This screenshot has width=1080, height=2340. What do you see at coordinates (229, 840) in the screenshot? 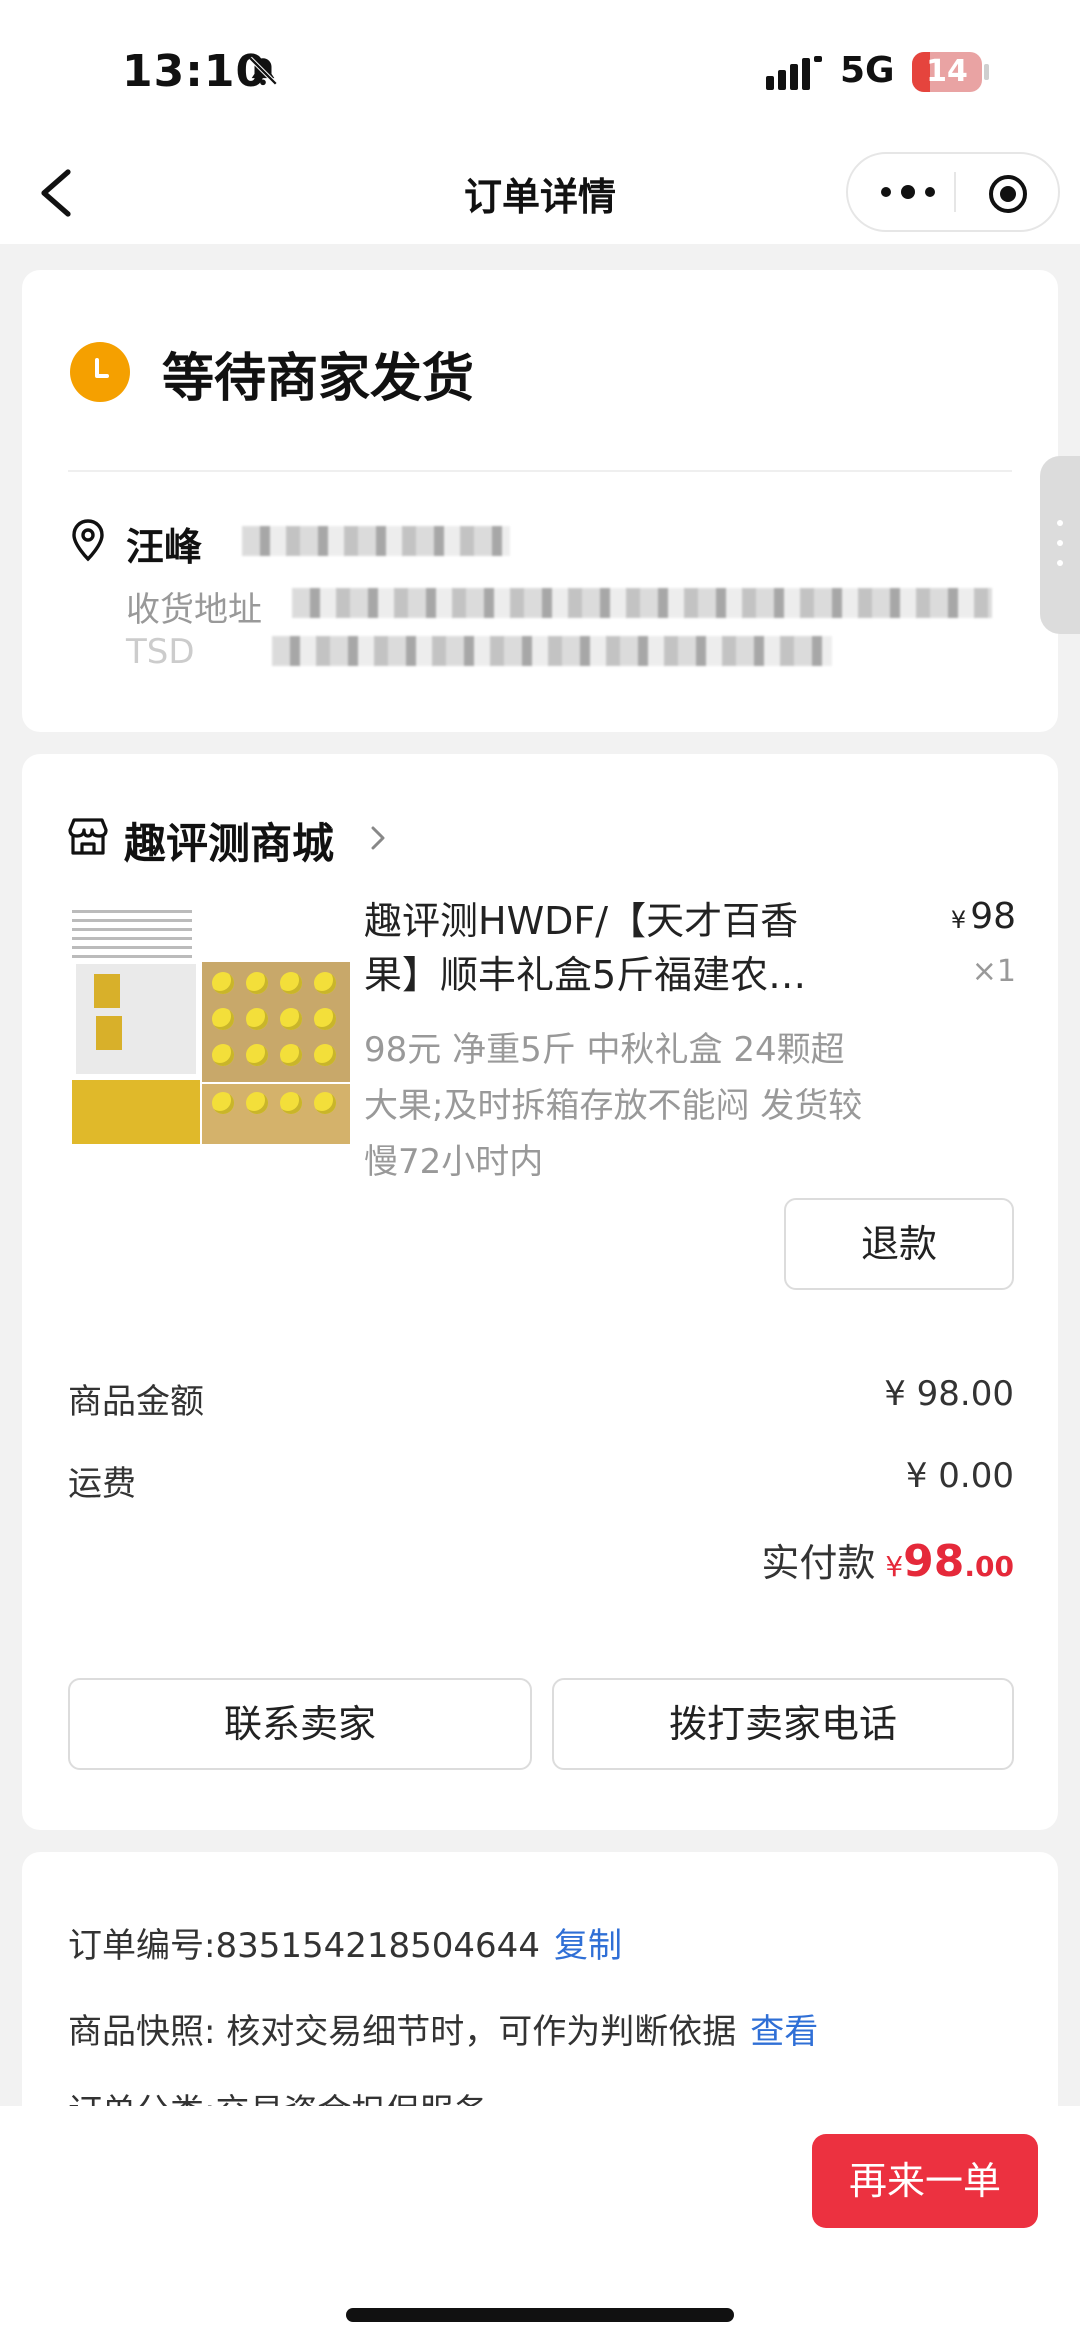
I see `store-name: 趣评测商城` at bounding box center [229, 840].